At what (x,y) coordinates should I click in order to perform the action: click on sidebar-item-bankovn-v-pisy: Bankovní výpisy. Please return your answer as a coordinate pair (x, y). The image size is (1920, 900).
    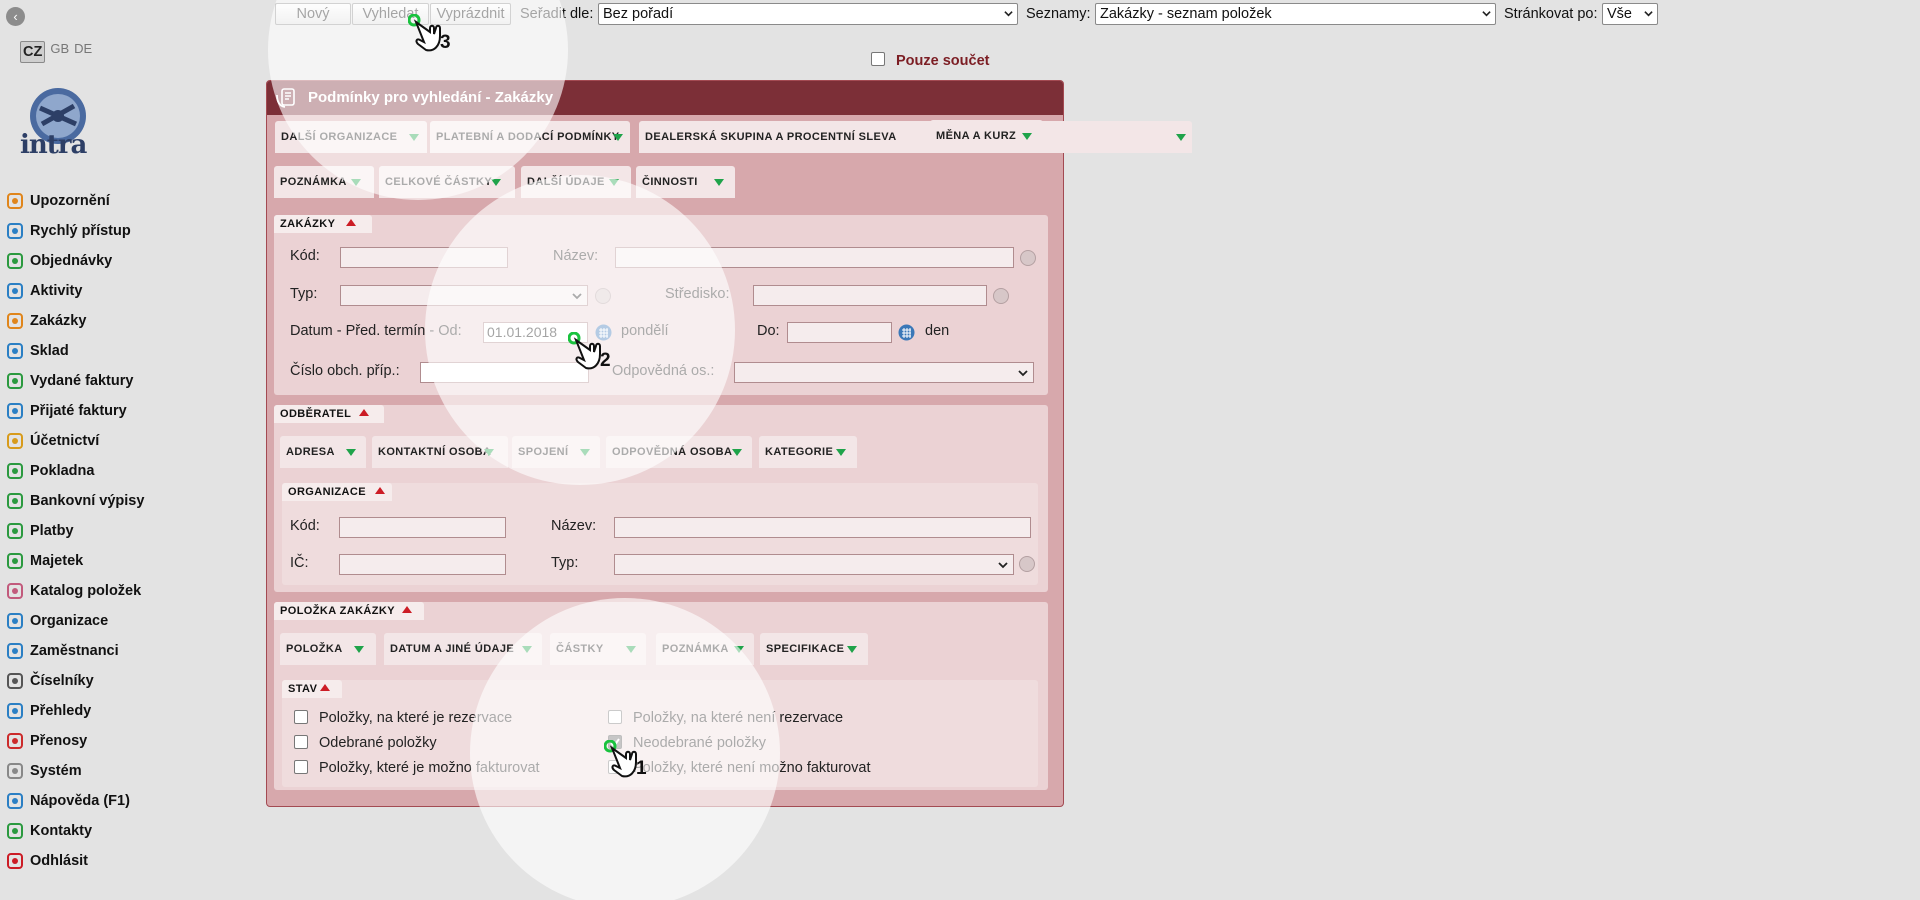
    Looking at the image, I should click on (130, 501).